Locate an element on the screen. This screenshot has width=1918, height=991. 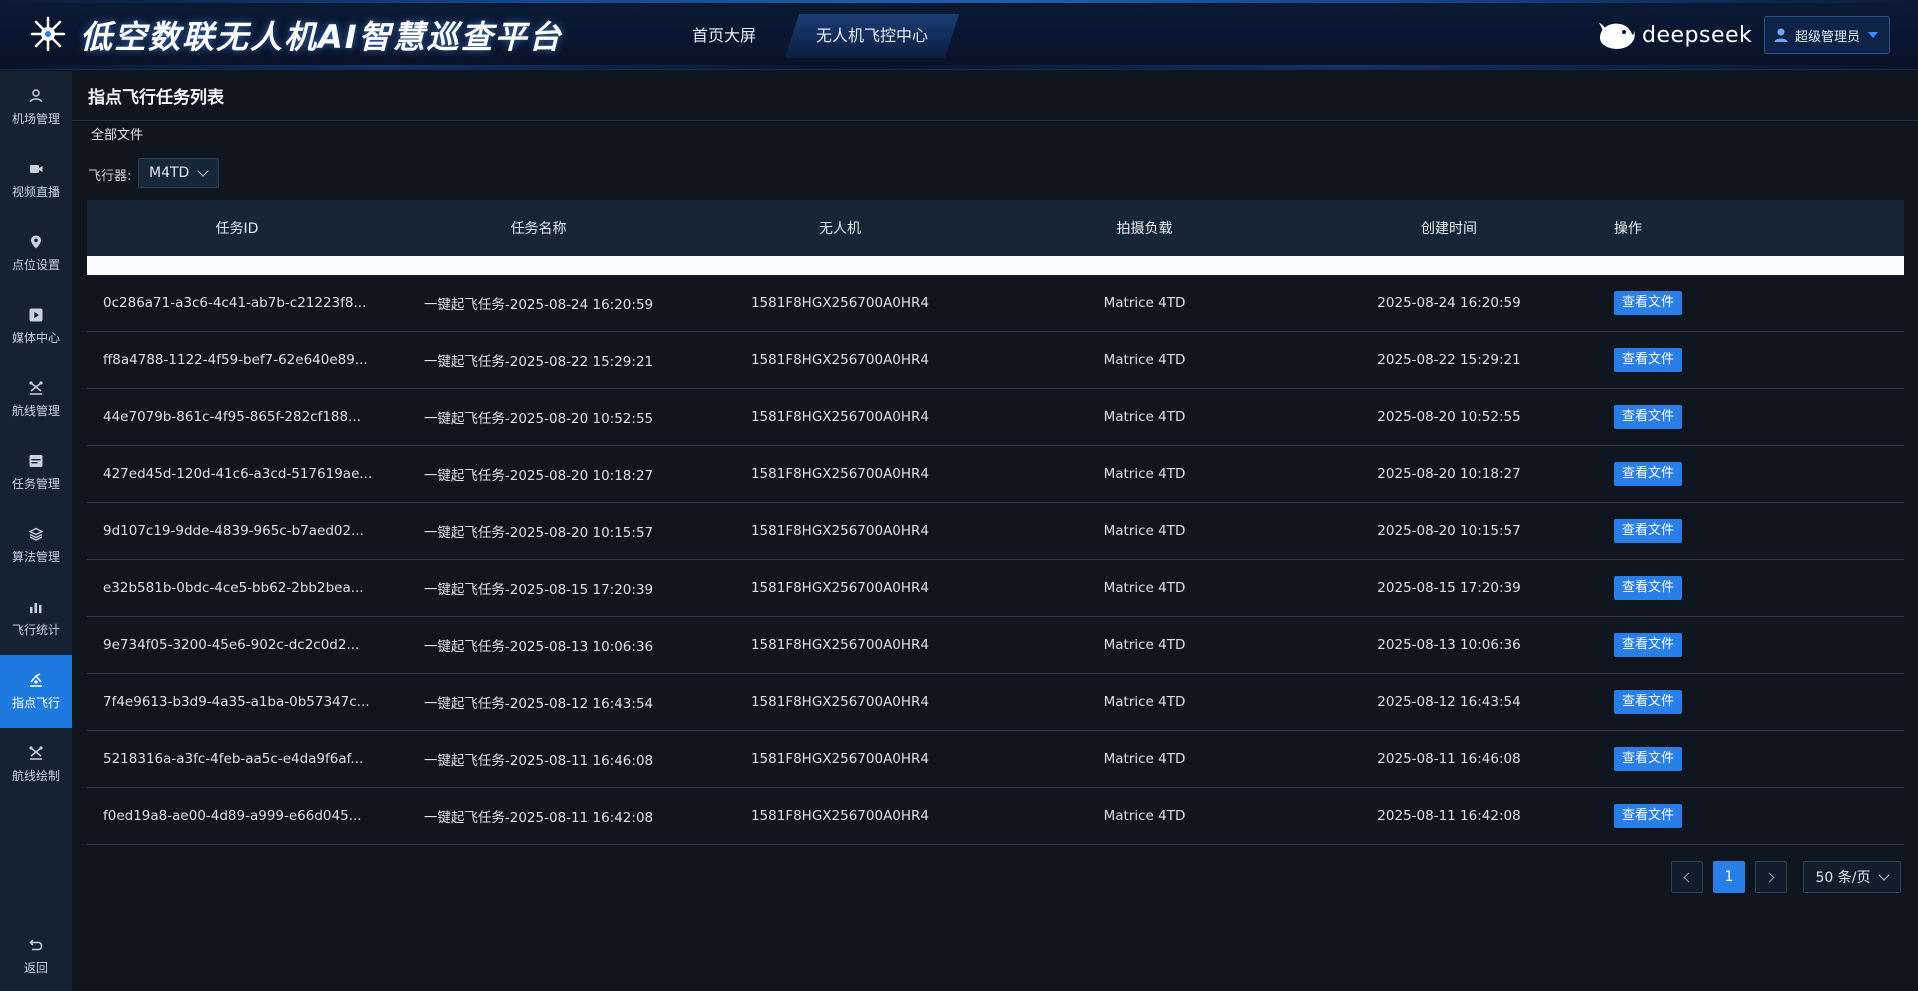
user-menu: 超级管理员 is located at coordinates (1827, 35).